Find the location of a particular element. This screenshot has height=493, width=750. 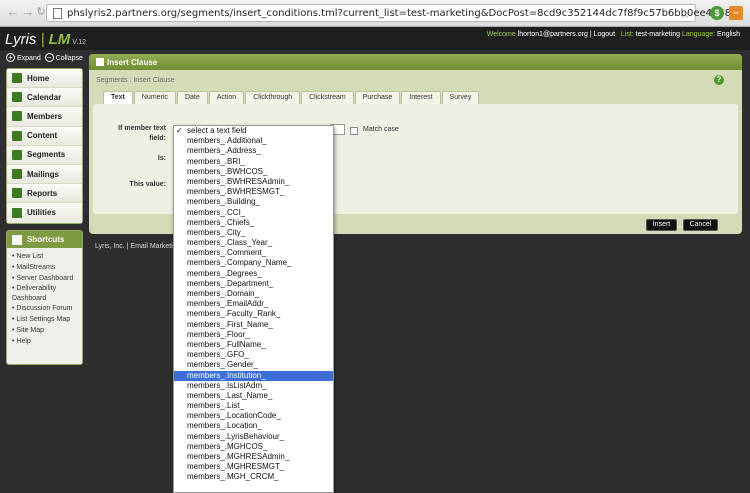

dropdown-option: ✓ select a text field is located at coordinates (253, 131).